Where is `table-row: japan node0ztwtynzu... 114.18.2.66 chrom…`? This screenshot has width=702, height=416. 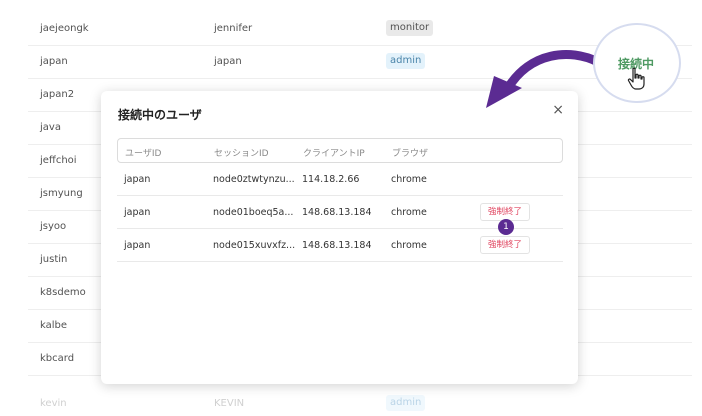 table-row: japan node0ztwtynzu... 114.18.2.66 chrom… is located at coordinates (340, 179).